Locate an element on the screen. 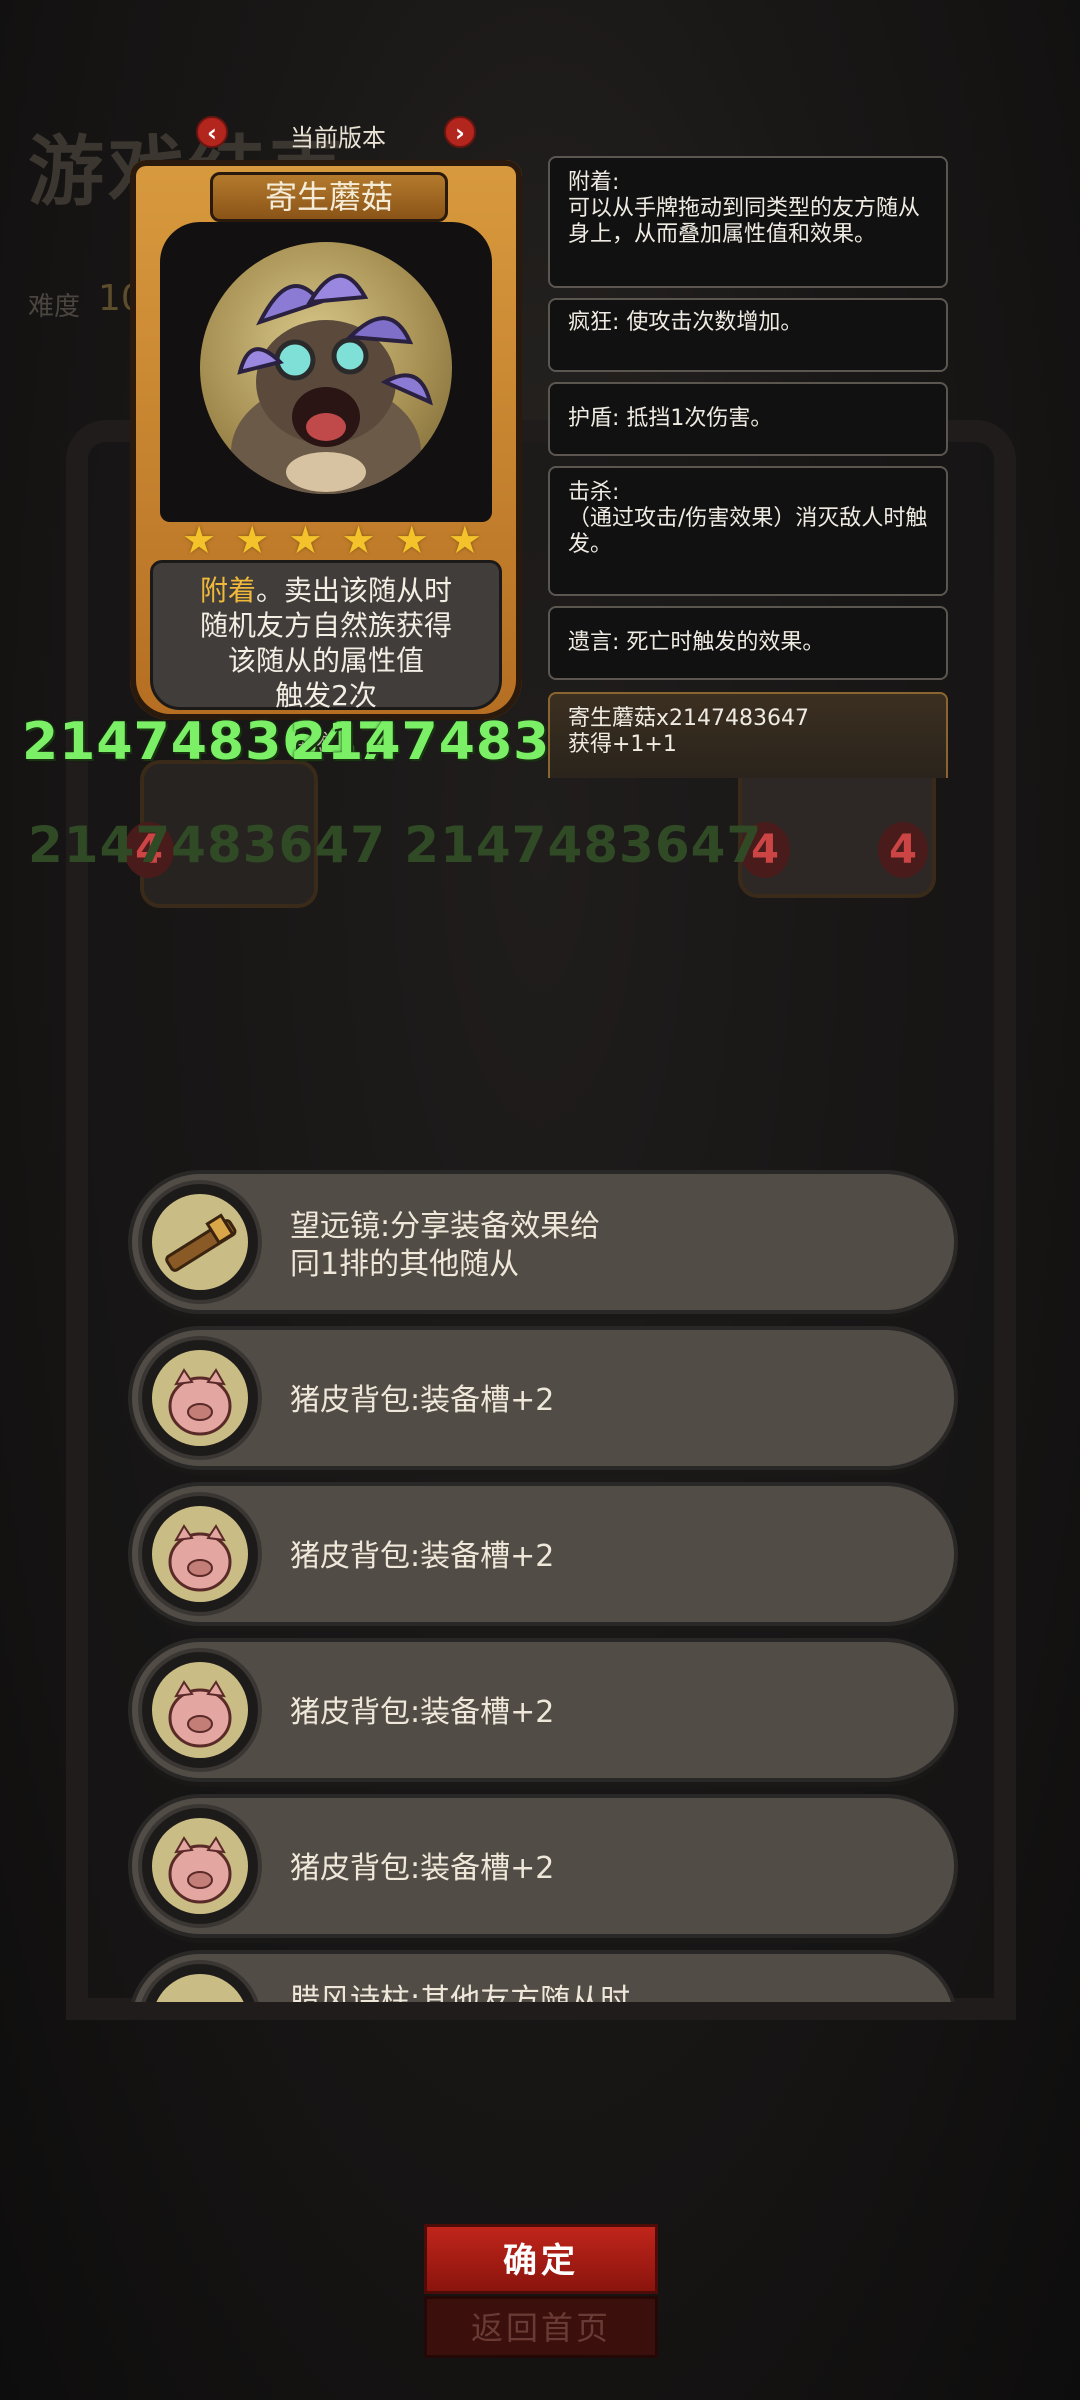  tooltip-title: 寄生蘑菇x2147483647 is located at coordinates (688, 718).